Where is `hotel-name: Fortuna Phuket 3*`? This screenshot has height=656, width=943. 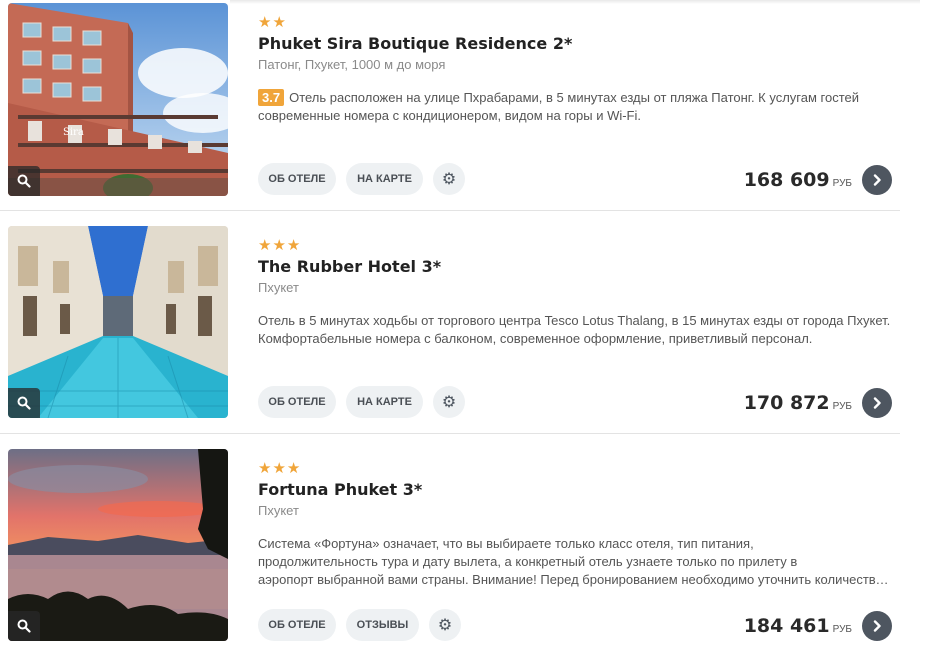
hotel-name: Fortuna Phuket 3* is located at coordinates (340, 489).